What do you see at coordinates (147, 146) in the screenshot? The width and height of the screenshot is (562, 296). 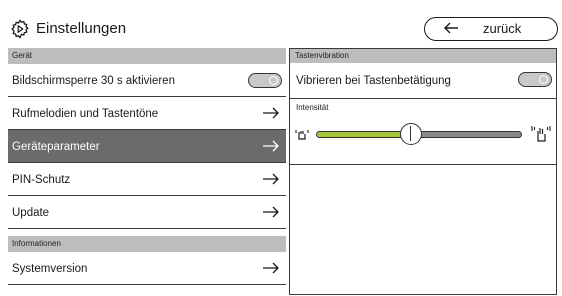 I see `menu-item-device-parameters: Geräteparameter` at bounding box center [147, 146].